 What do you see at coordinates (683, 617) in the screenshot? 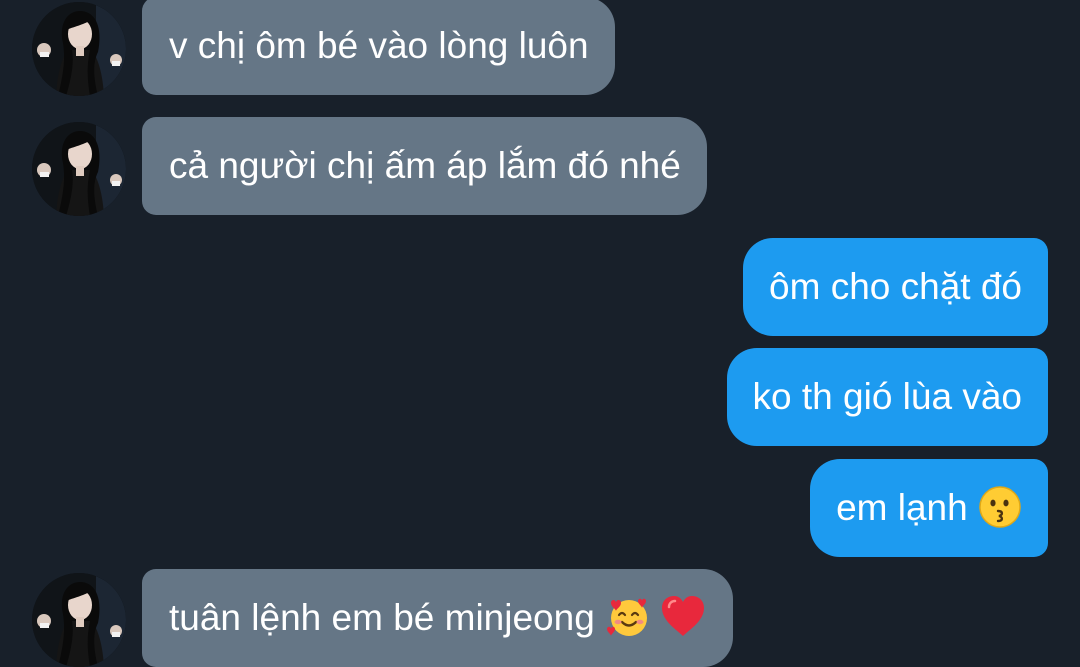
I see `red-heart-icon` at bounding box center [683, 617].